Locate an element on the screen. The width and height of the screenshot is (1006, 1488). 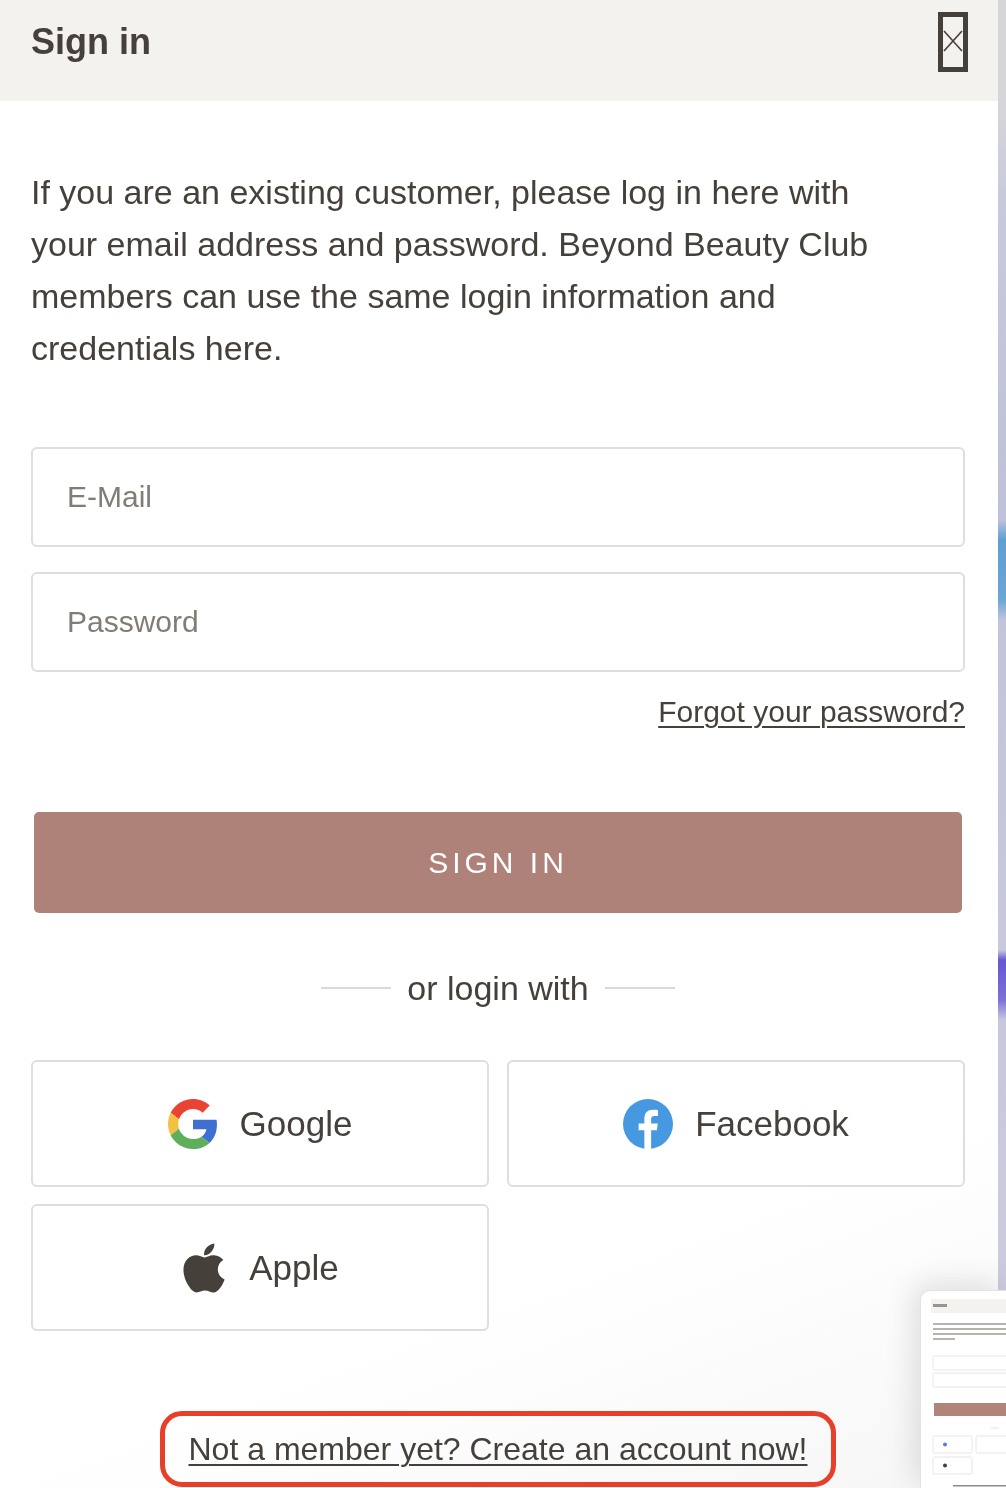
apple-button: Apple is located at coordinates (260, 1267).